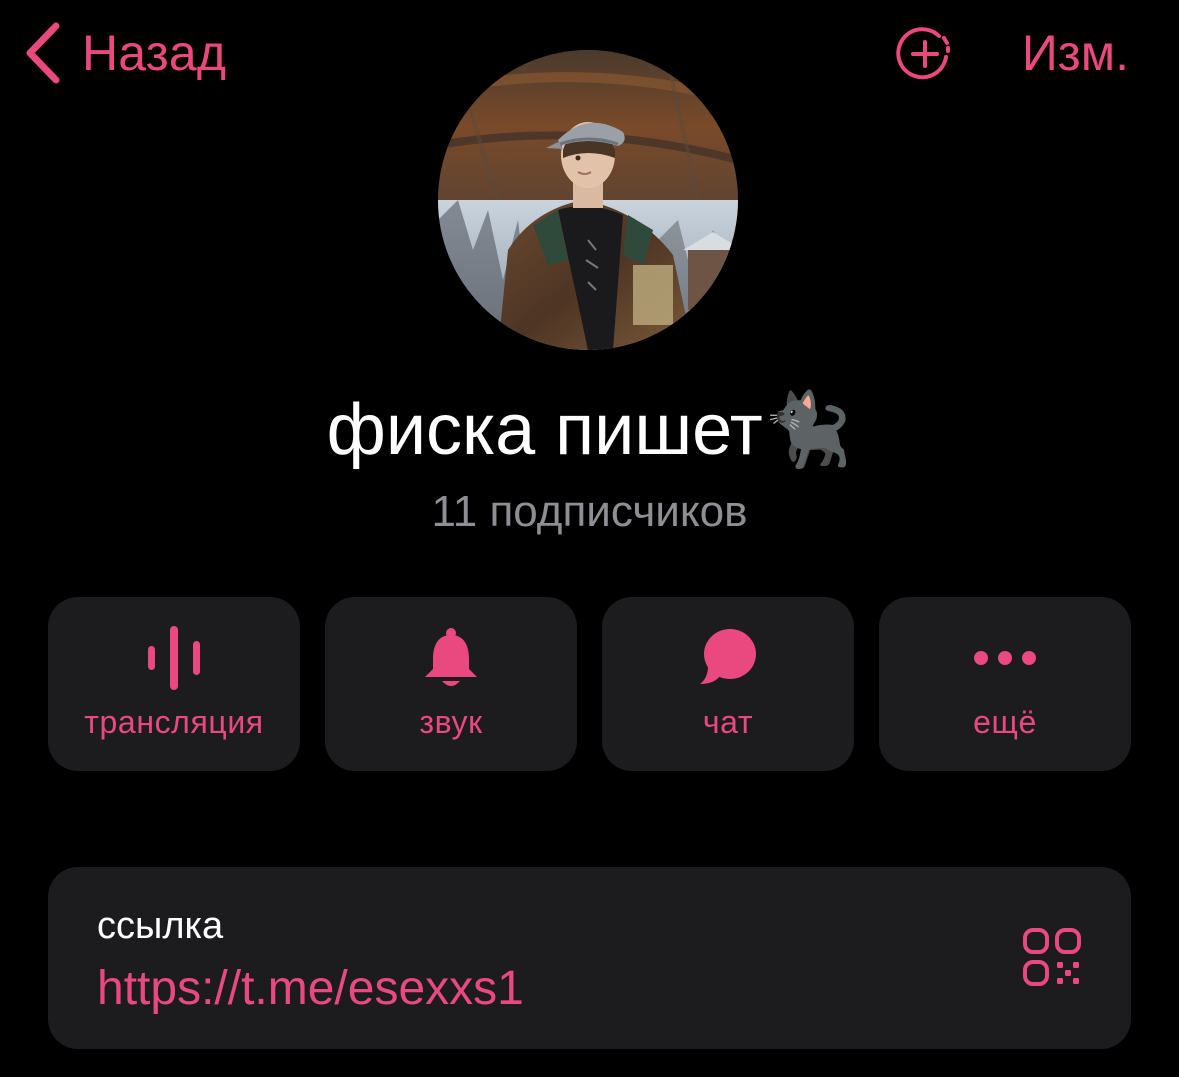 This screenshot has height=1077, width=1179. Describe the element at coordinates (160, 926) in the screenshot. I see `link-caption: ссылка` at that location.